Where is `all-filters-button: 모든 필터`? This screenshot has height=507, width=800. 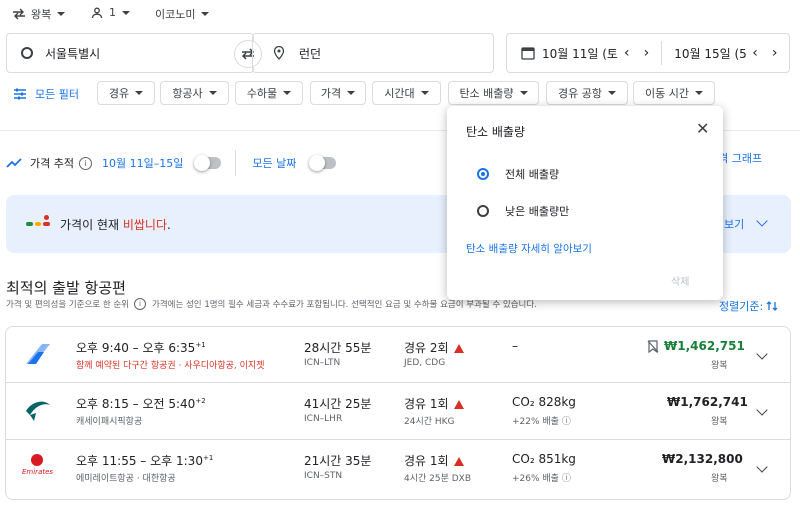
all-filters-button: 모든 필터 is located at coordinates (46, 94).